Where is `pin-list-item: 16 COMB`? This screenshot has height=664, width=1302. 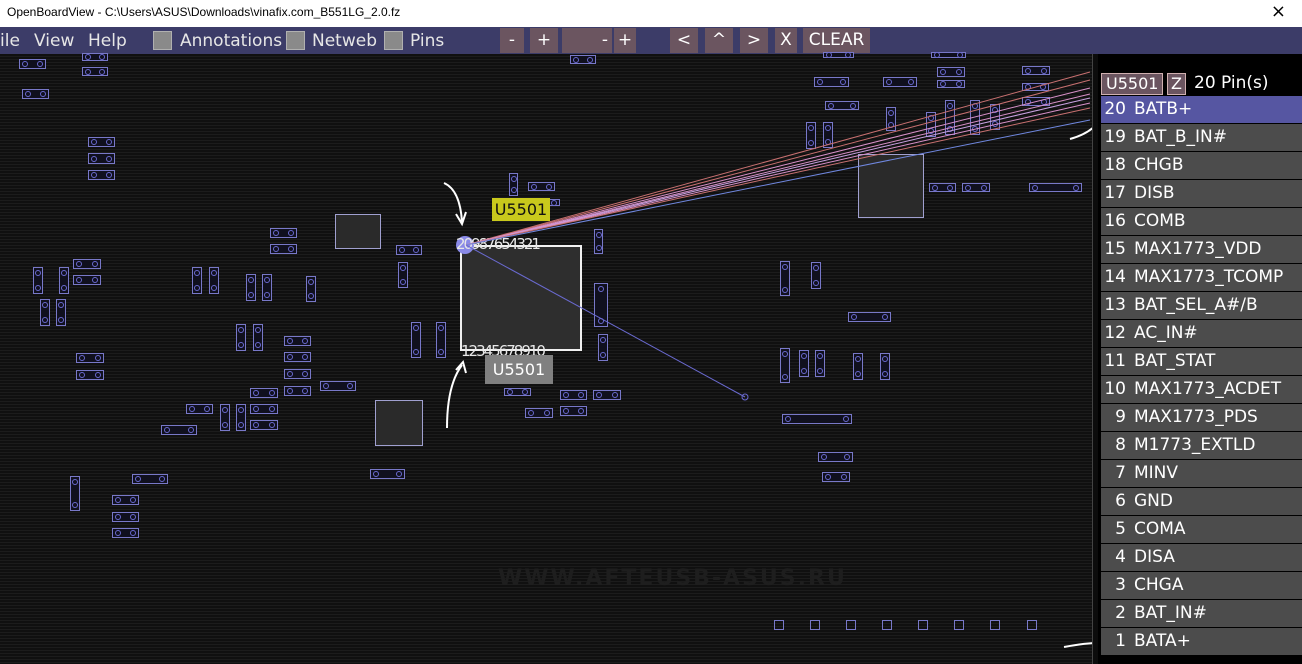 pin-list-item: 16 COMB is located at coordinates (1201, 221).